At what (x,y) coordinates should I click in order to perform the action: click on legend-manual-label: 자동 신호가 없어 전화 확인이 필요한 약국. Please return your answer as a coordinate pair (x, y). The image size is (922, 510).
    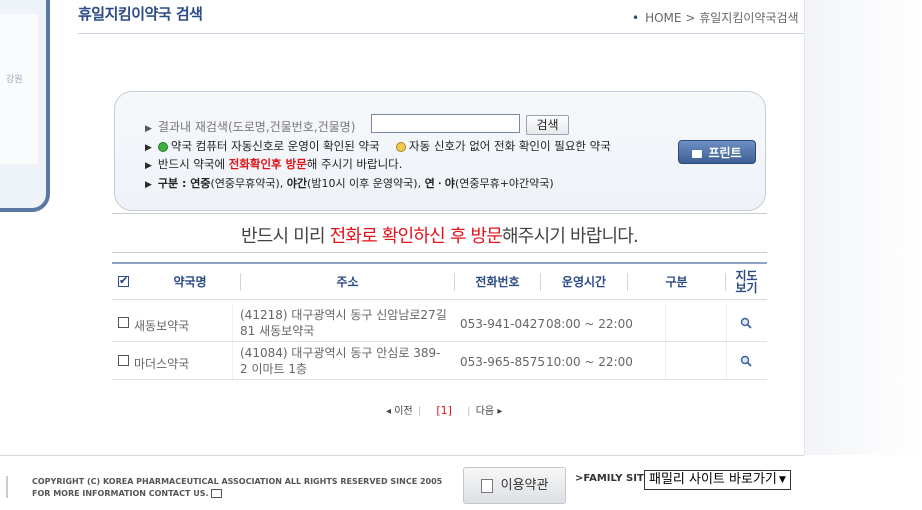
    Looking at the image, I should click on (510, 146).